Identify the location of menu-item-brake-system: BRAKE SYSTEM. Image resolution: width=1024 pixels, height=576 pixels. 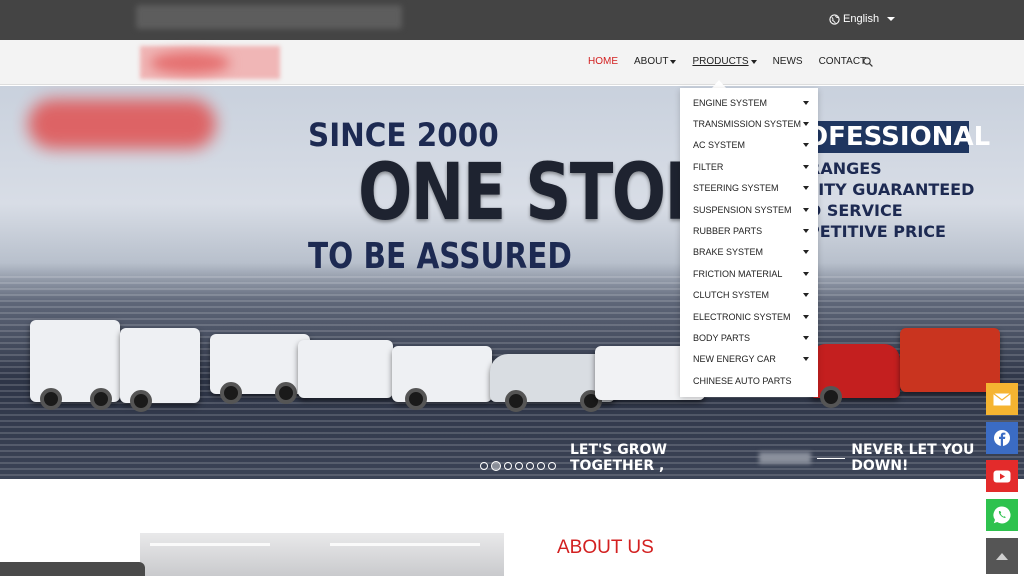
(749, 252).